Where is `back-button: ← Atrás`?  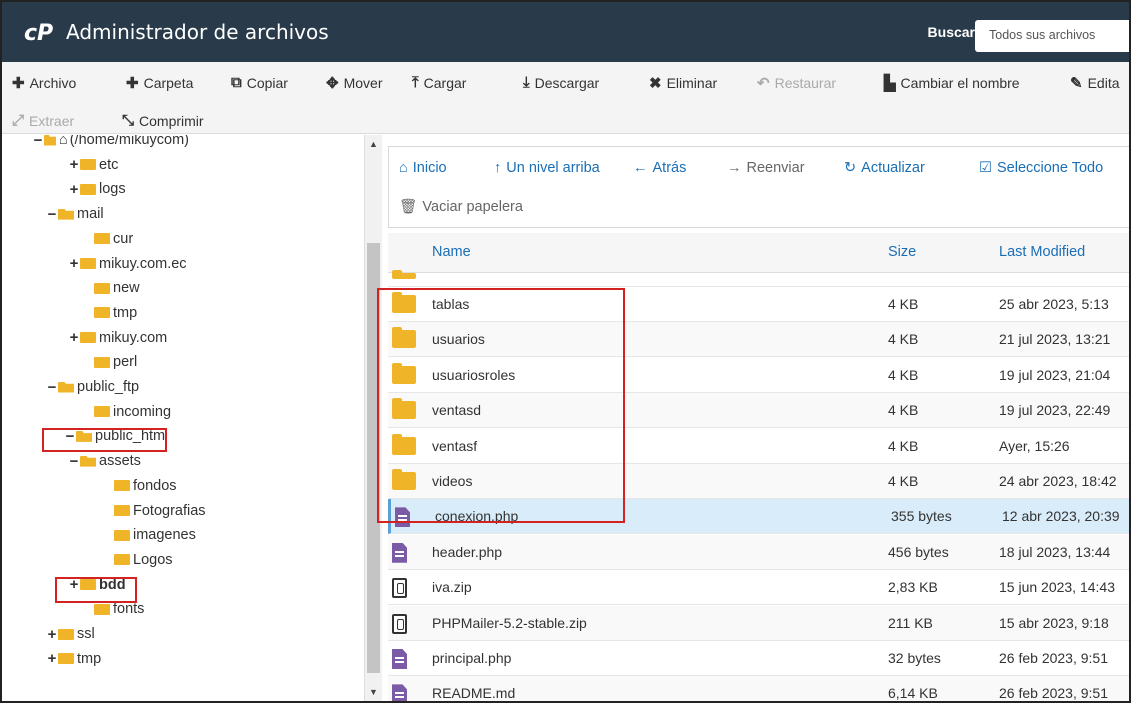 back-button: ← Atrás is located at coordinates (659, 168).